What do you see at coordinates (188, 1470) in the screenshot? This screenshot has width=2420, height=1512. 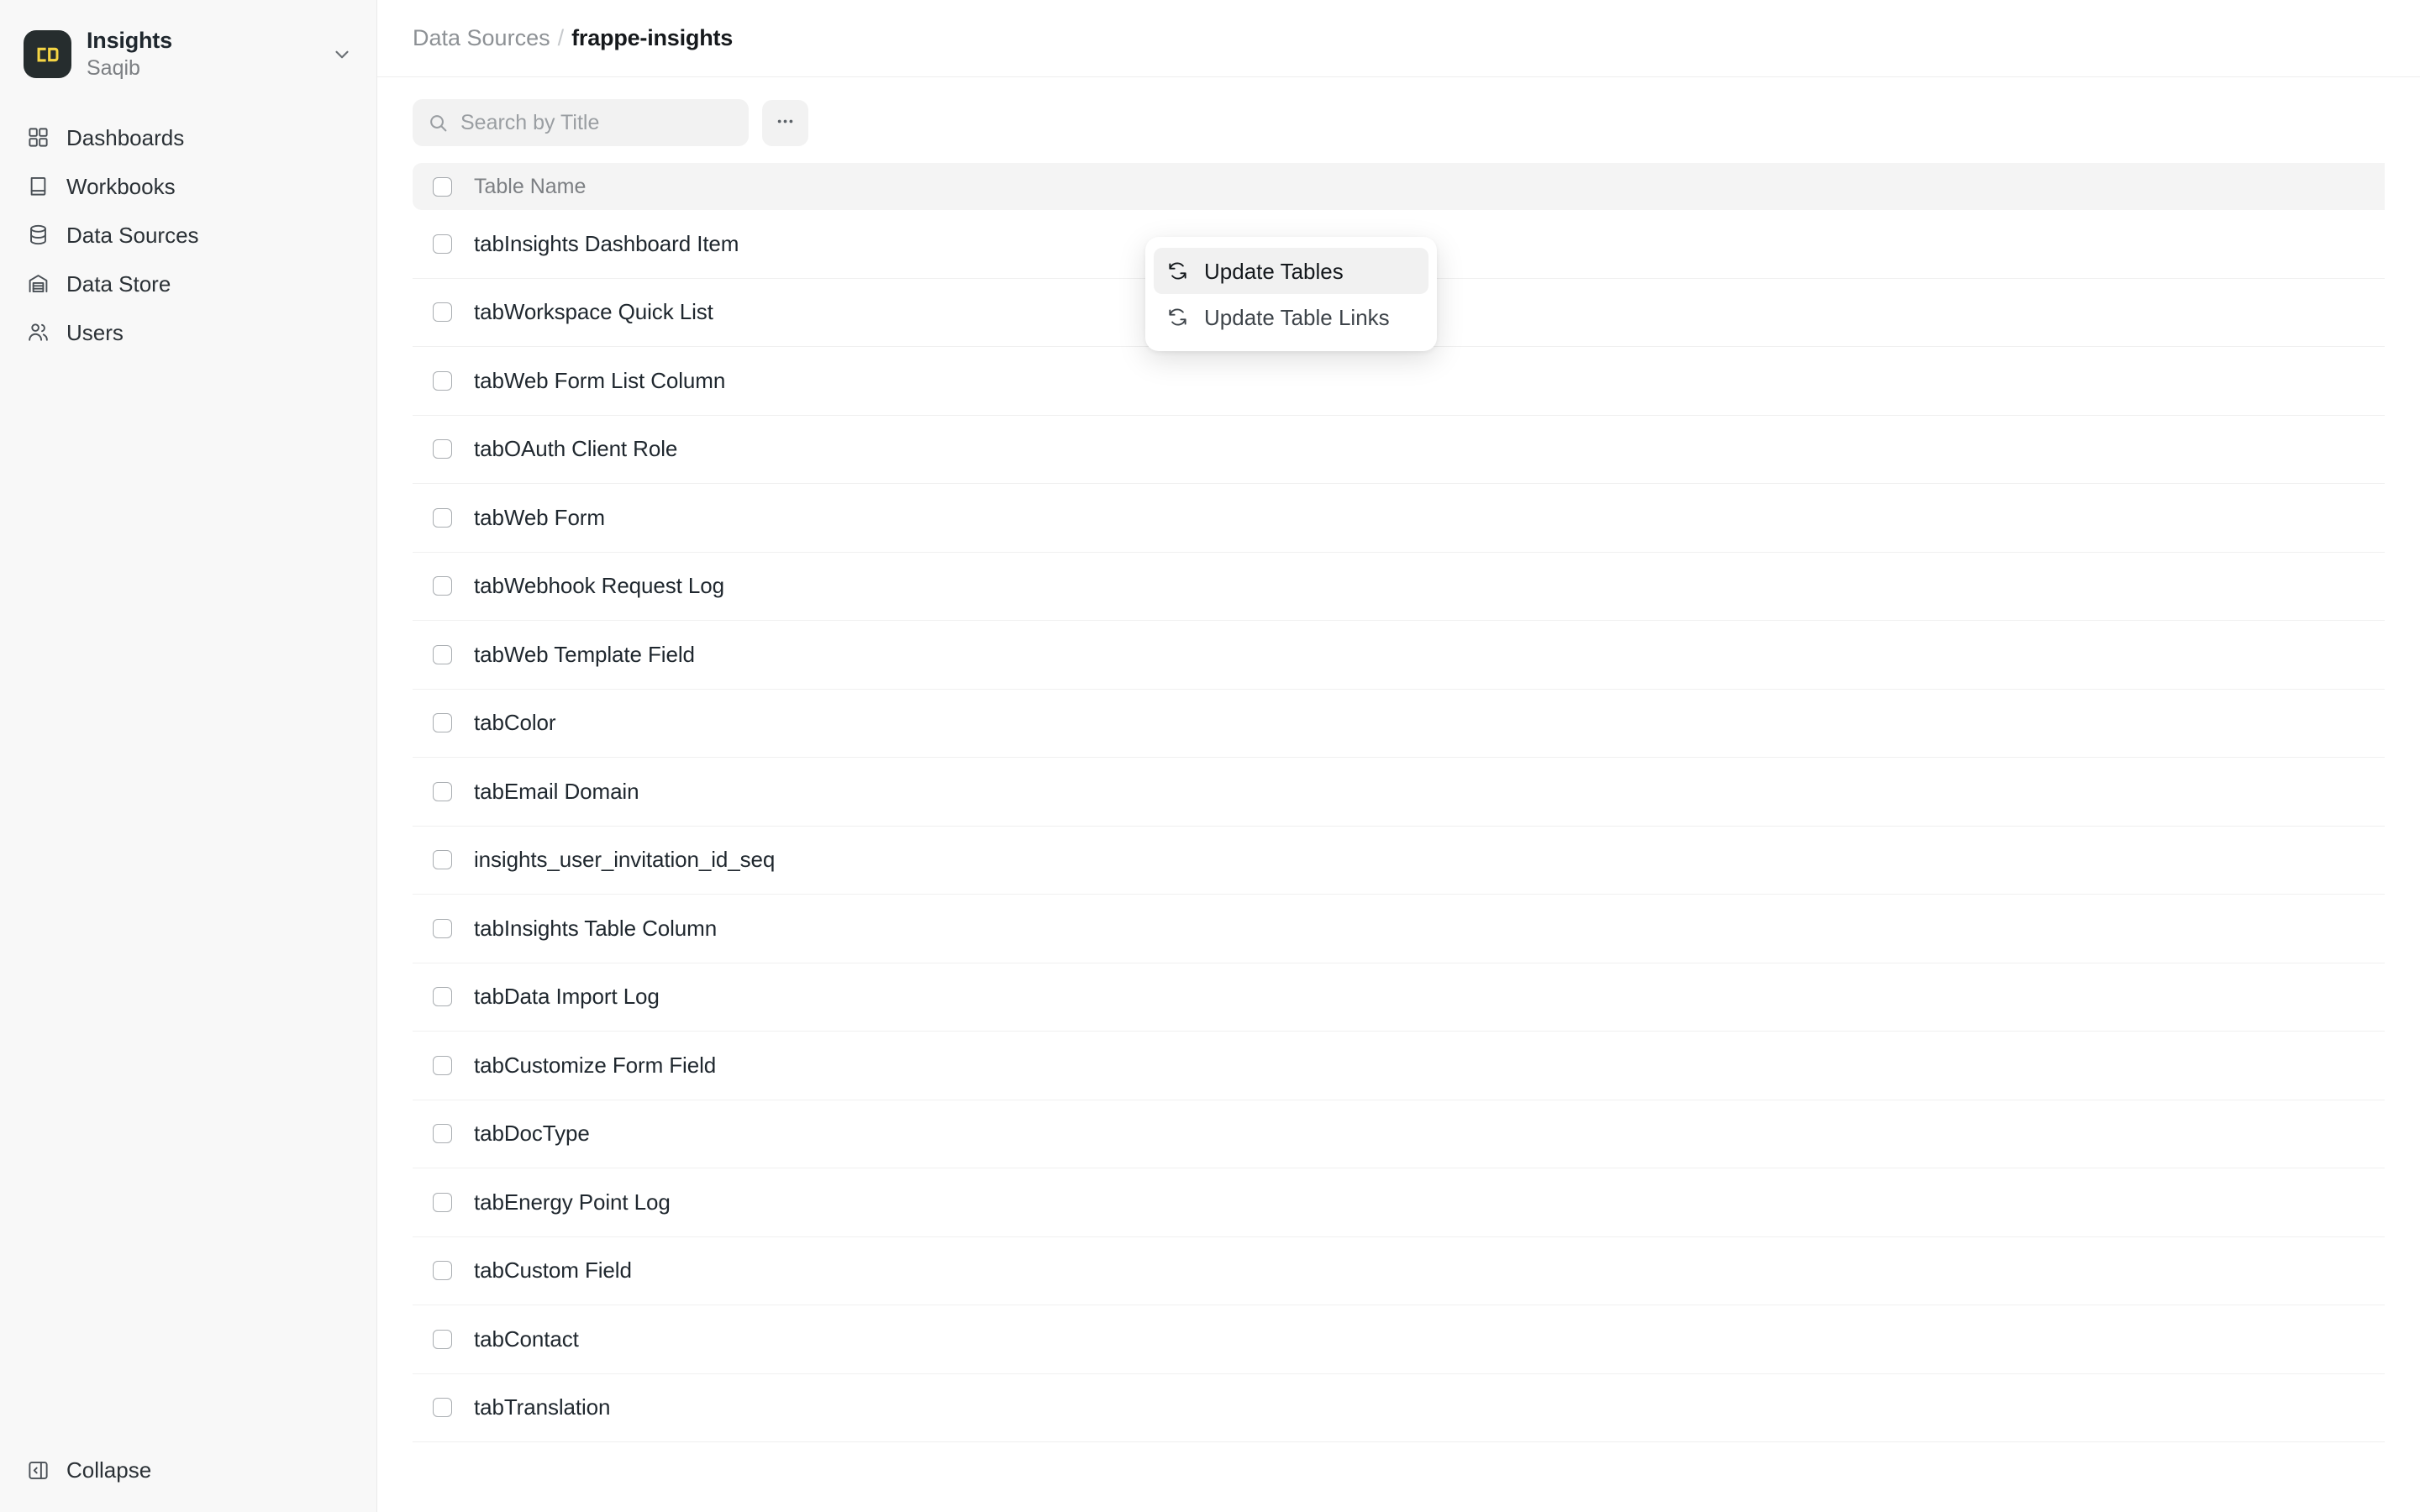 I see `collapse-sidebar-button: Collapse` at bounding box center [188, 1470].